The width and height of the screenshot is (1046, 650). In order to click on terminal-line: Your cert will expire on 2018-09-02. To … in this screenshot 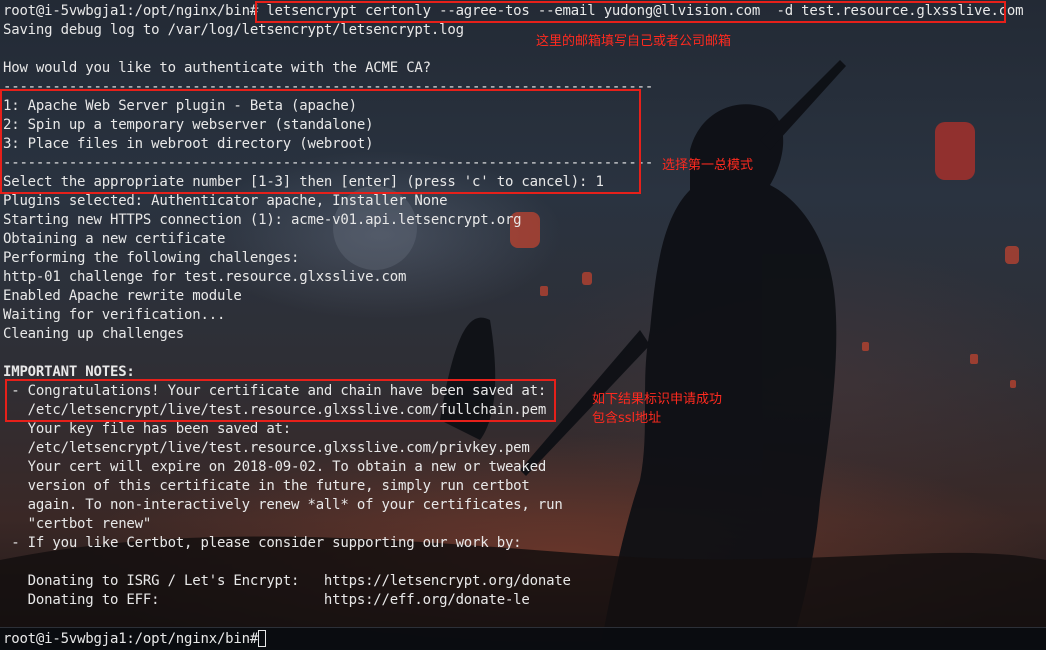, I will do `click(275, 467)`.